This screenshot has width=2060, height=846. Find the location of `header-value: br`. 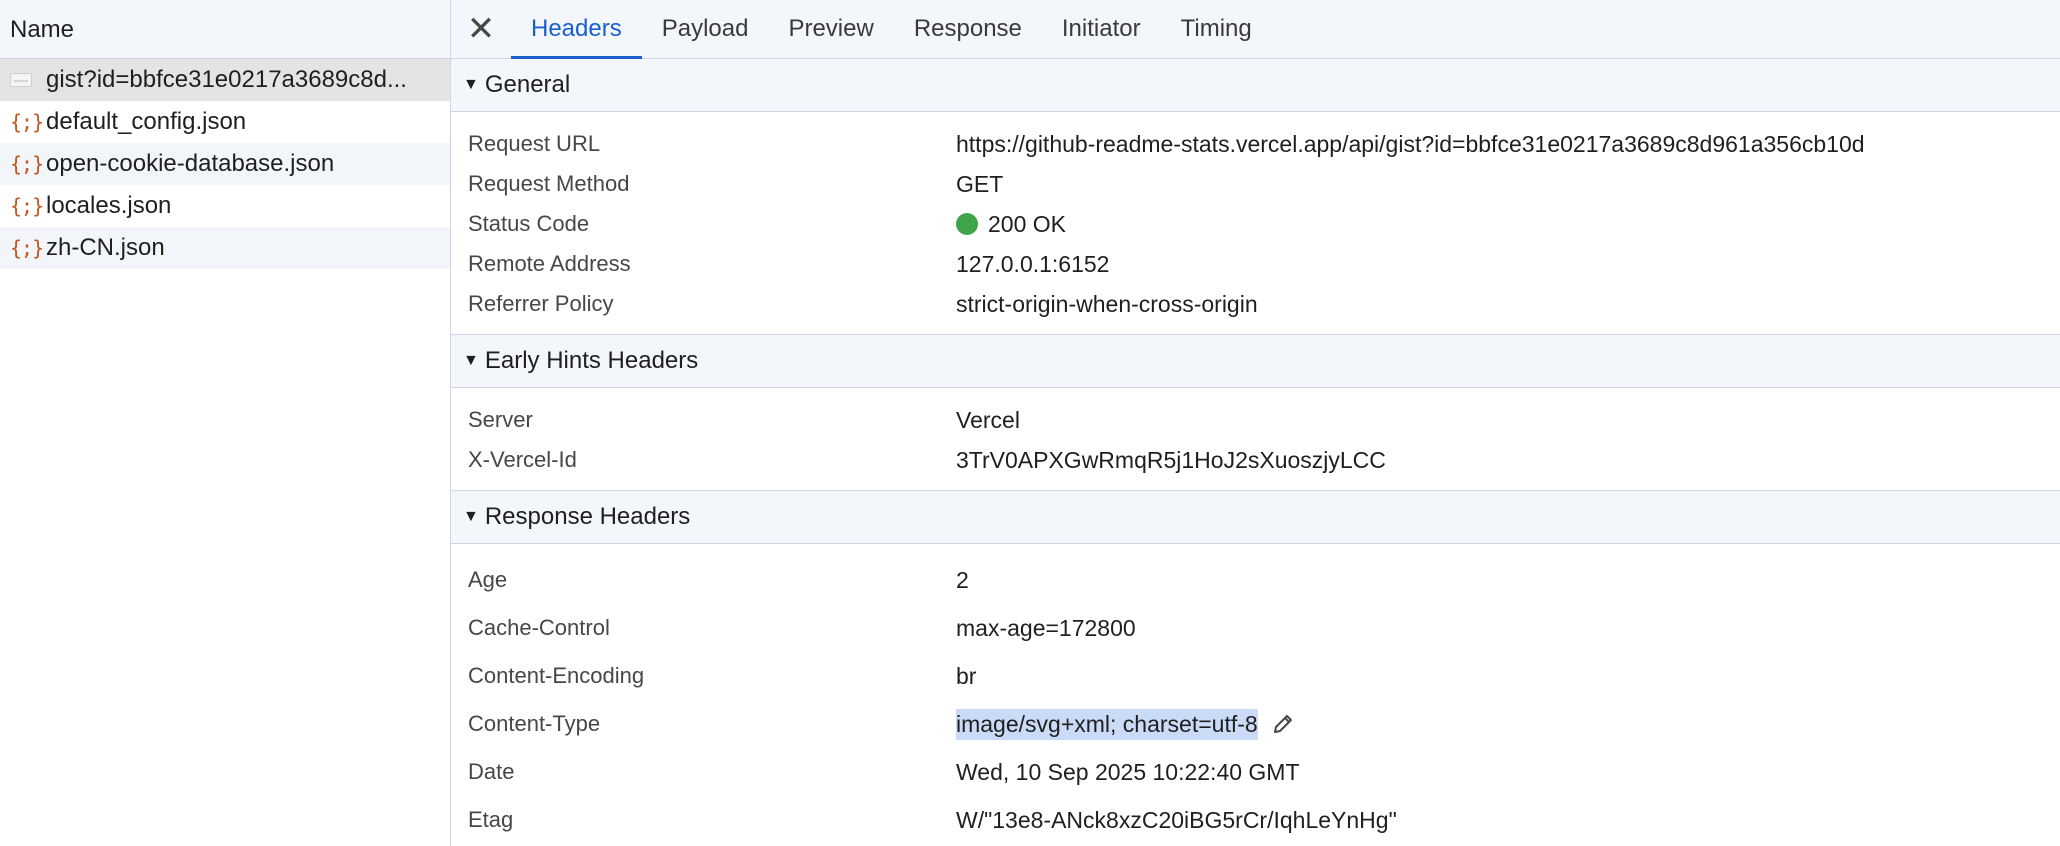

header-value: br is located at coordinates (966, 676).